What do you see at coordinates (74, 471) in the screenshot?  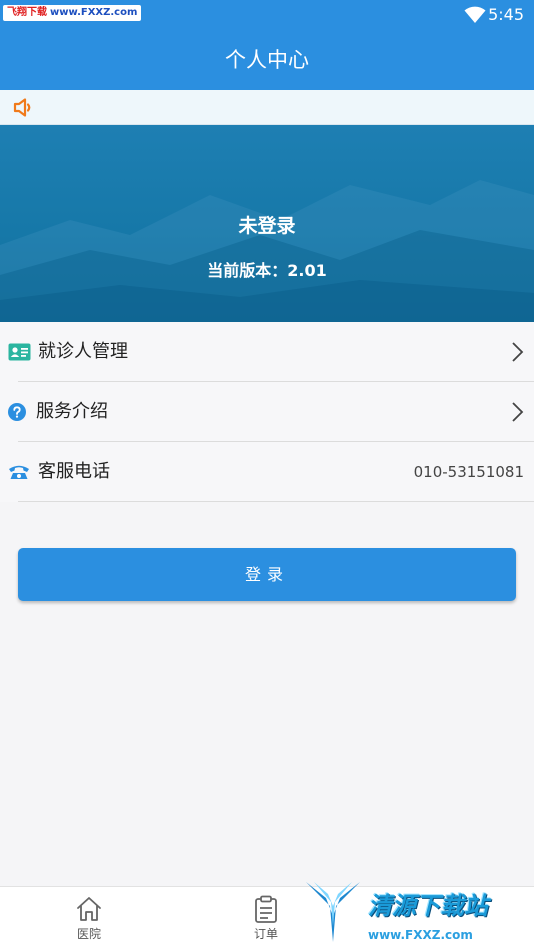 I see `menu-item-label: 客服电话` at bounding box center [74, 471].